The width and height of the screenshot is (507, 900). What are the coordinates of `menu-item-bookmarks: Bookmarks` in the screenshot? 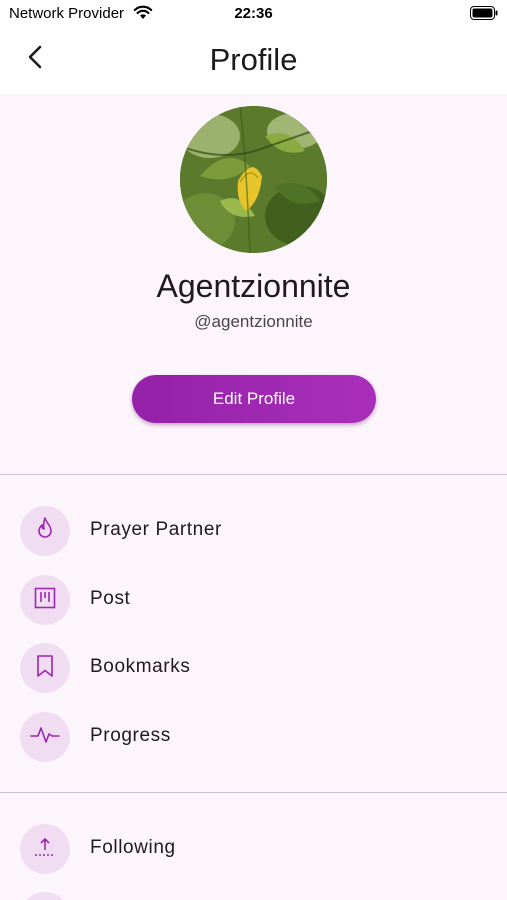 It's located at (253, 668).